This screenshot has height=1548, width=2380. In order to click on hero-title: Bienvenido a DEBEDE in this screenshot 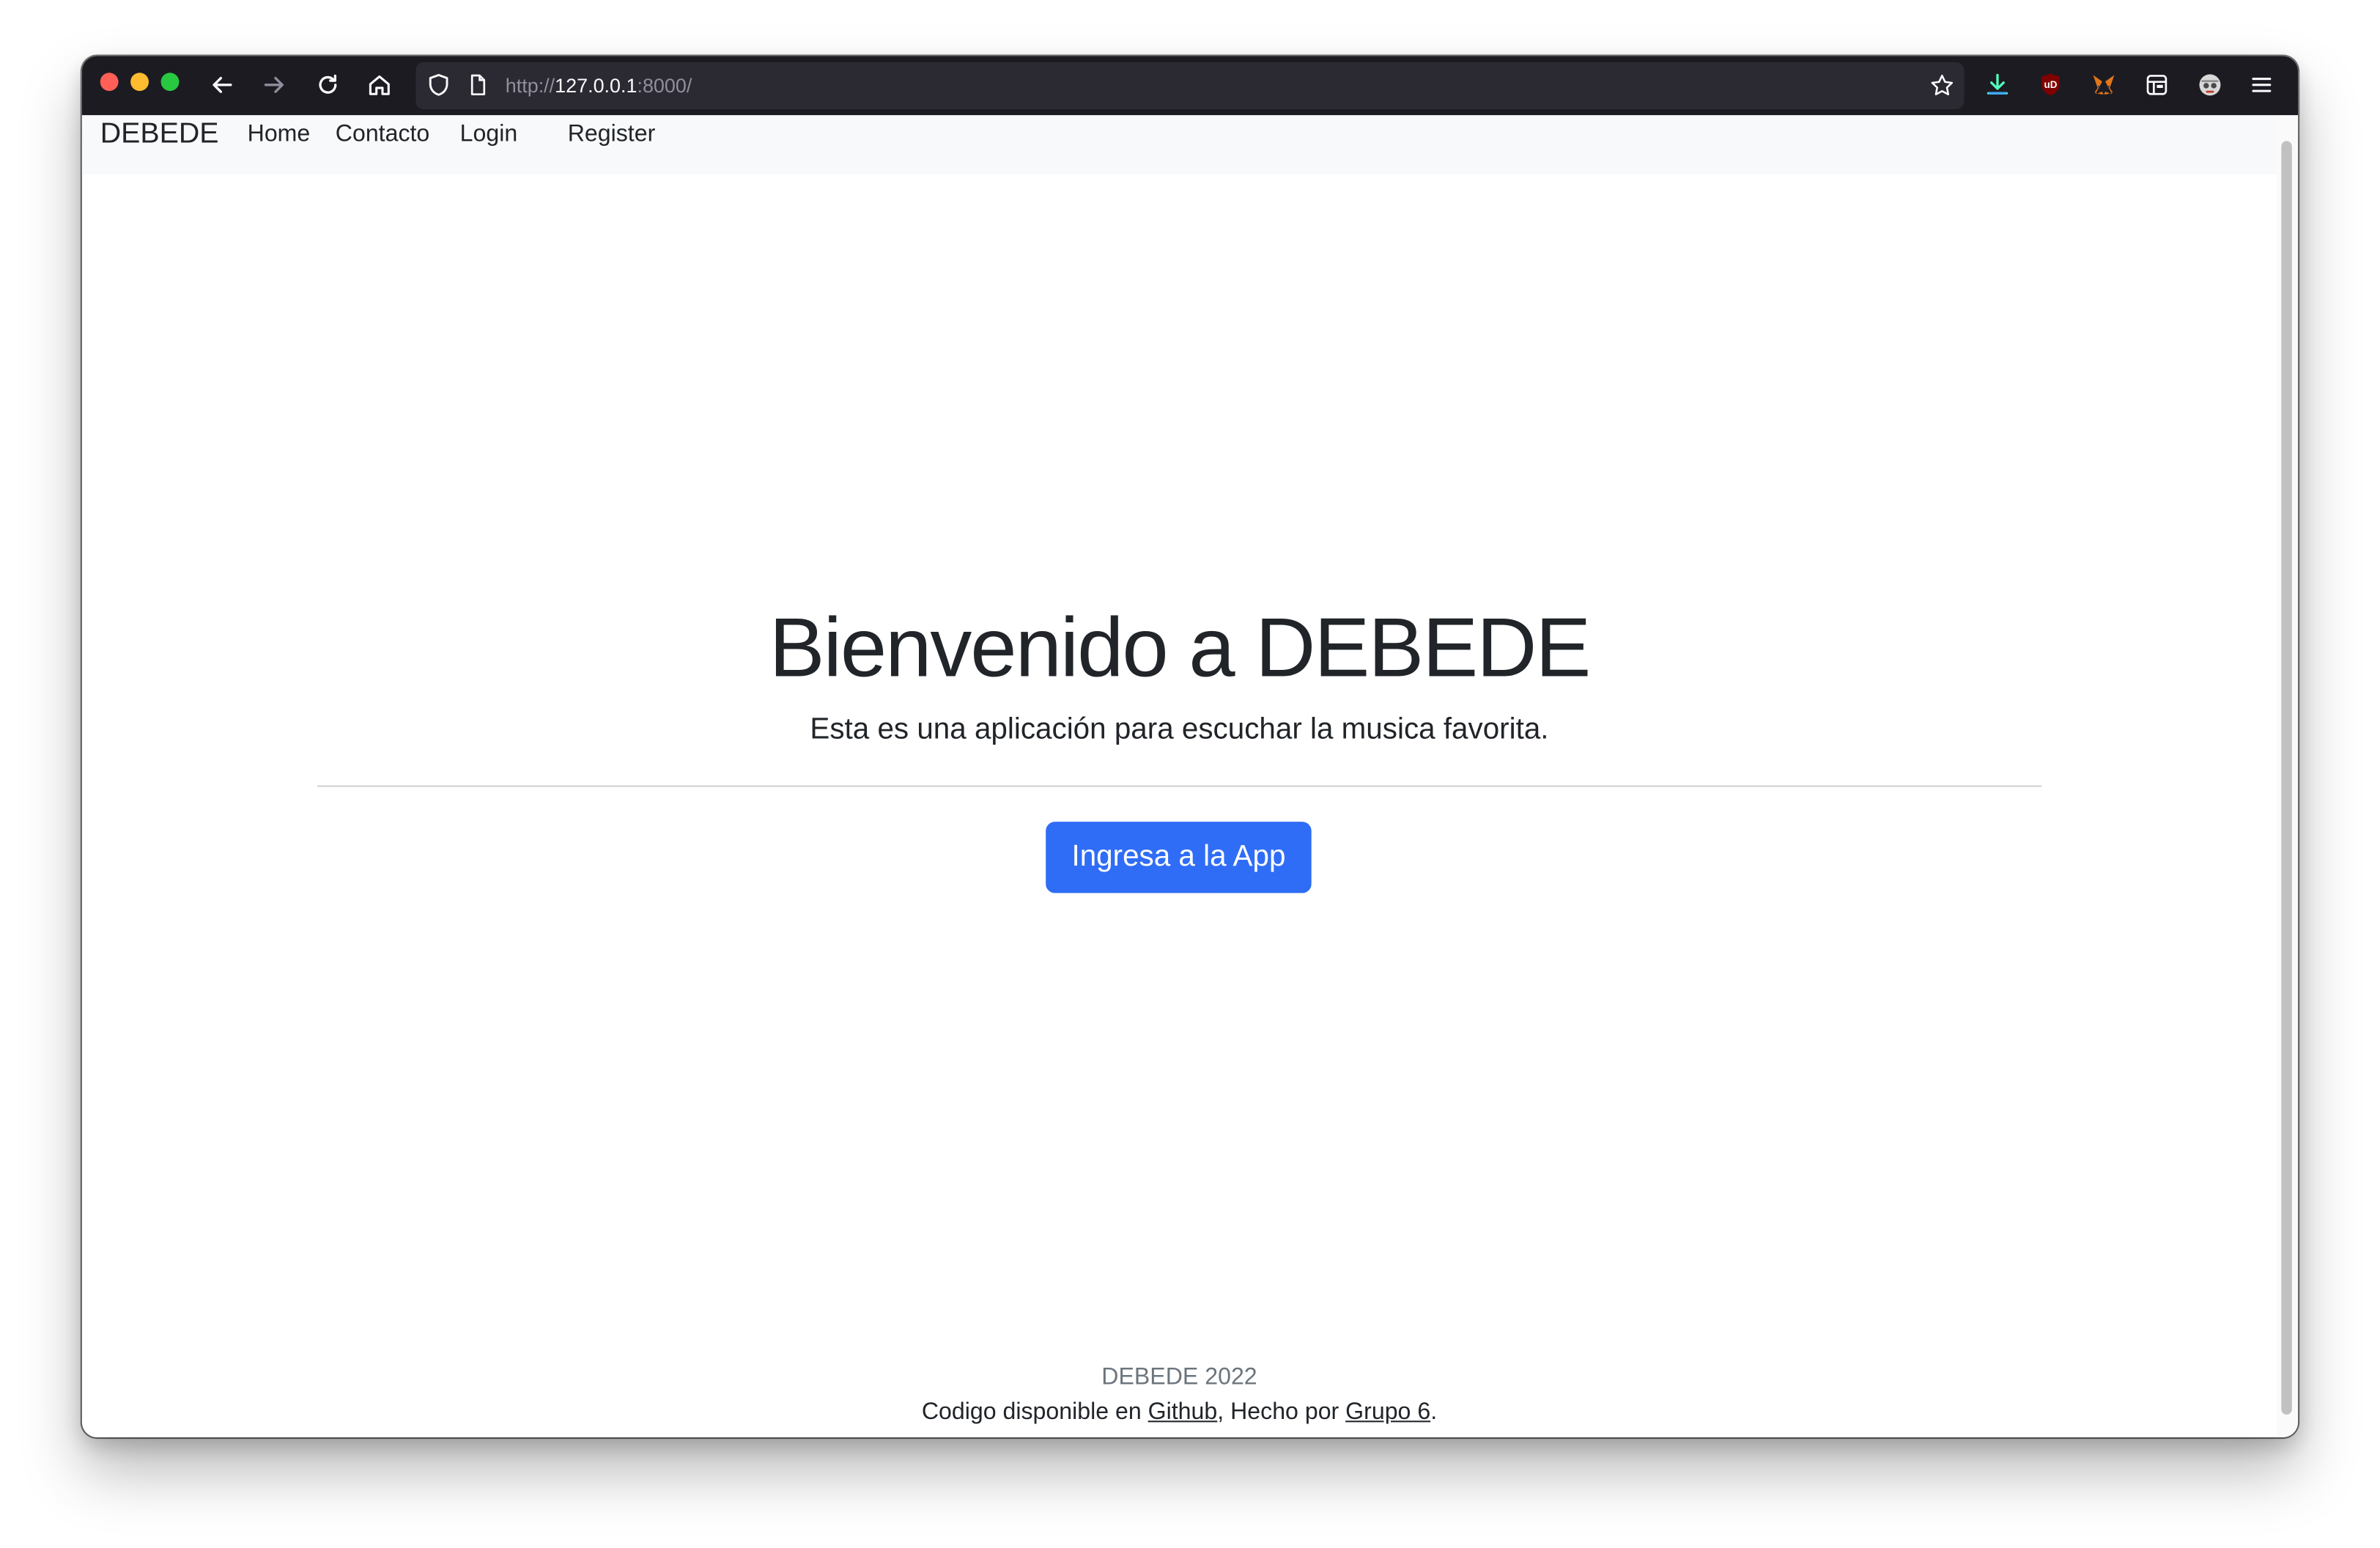, I will do `click(1180, 647)`.